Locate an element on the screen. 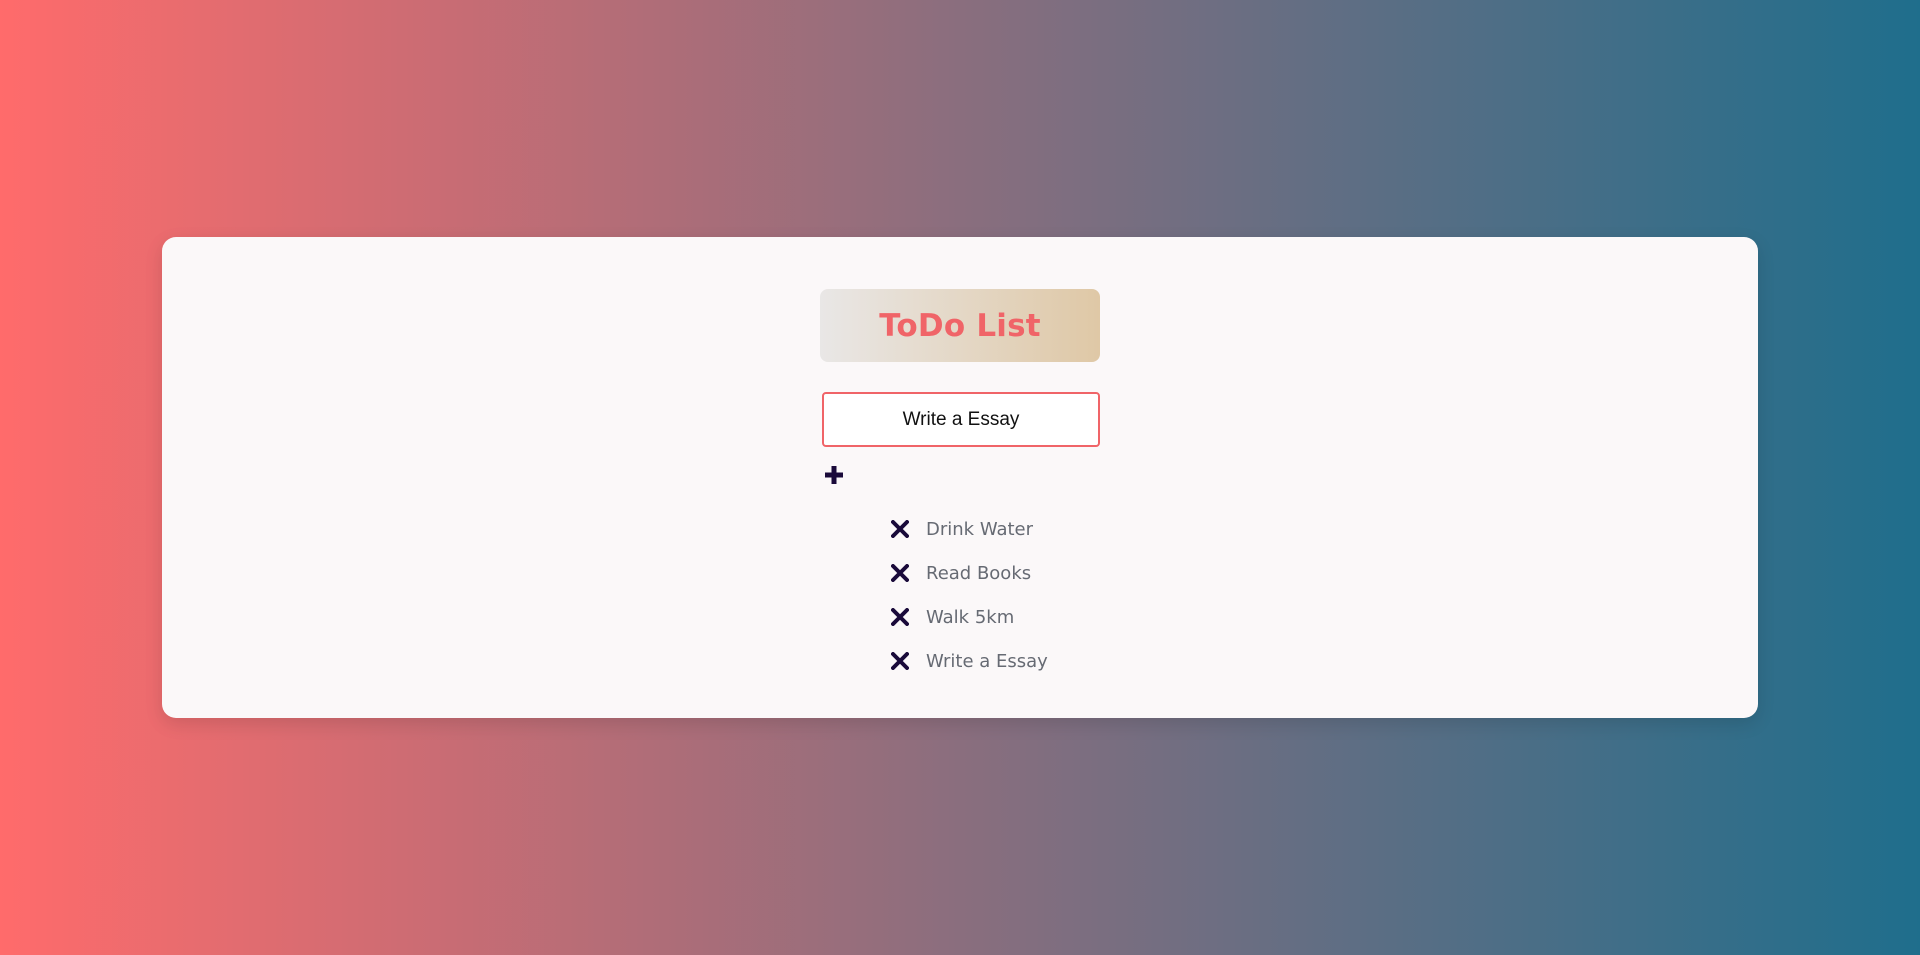  todo-item: Drink Water is located at coordinates (968, 529).